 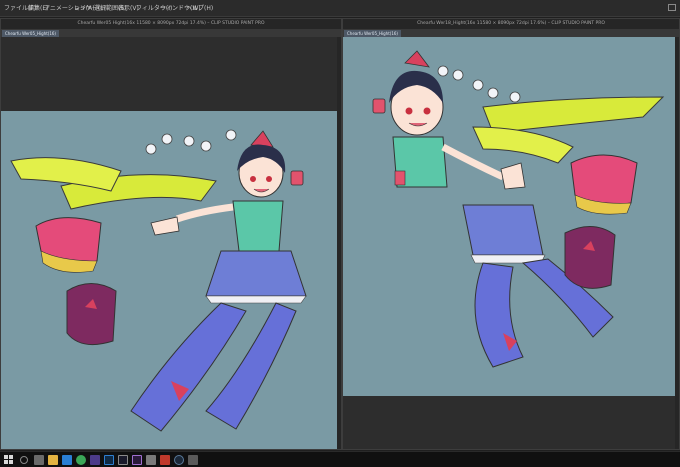 What do you see at coordinates (193, 460) in the screenshot?
I see `misc-icon` at bounding box center [193, 460].